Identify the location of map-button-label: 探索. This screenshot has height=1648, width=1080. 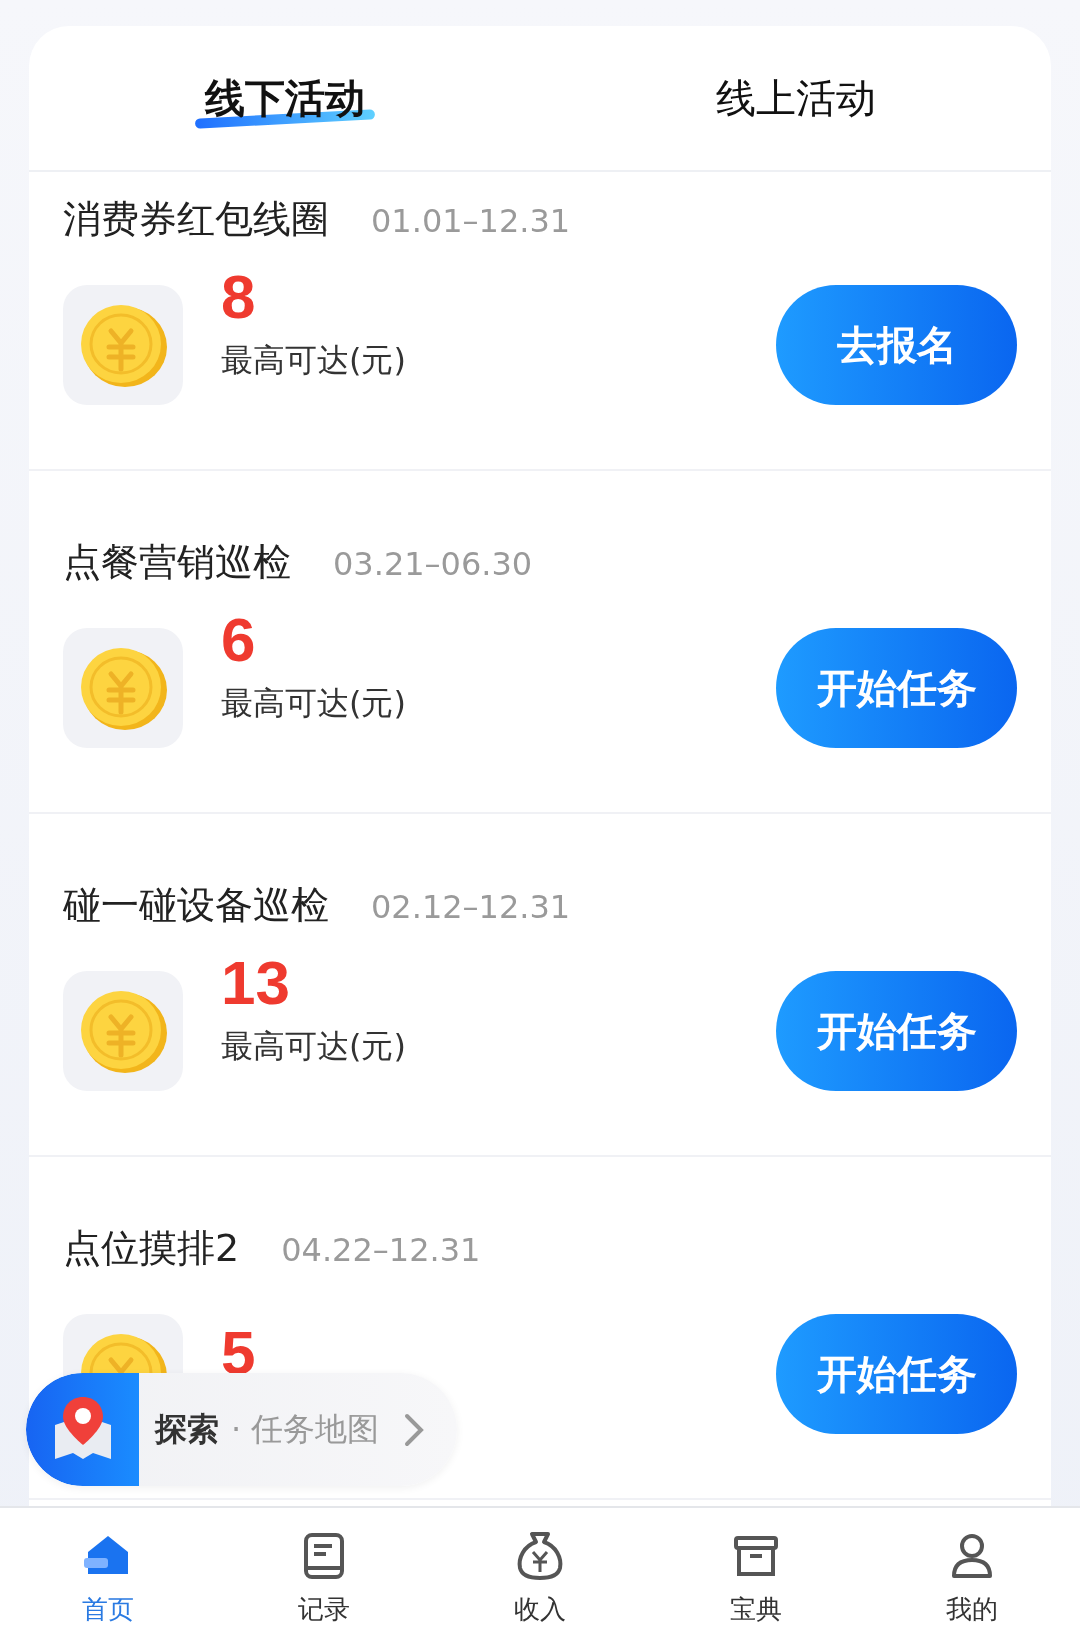
(187, 1429).